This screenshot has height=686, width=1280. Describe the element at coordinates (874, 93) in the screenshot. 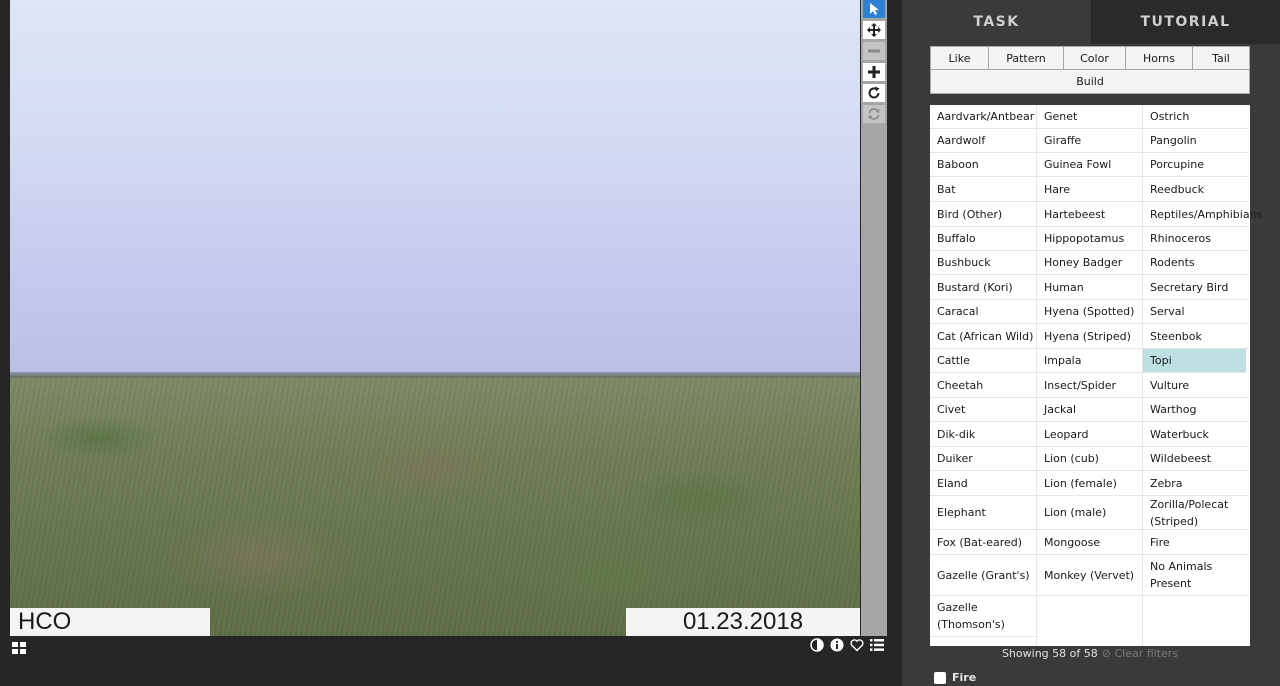

I see `rotate-button` at that location.